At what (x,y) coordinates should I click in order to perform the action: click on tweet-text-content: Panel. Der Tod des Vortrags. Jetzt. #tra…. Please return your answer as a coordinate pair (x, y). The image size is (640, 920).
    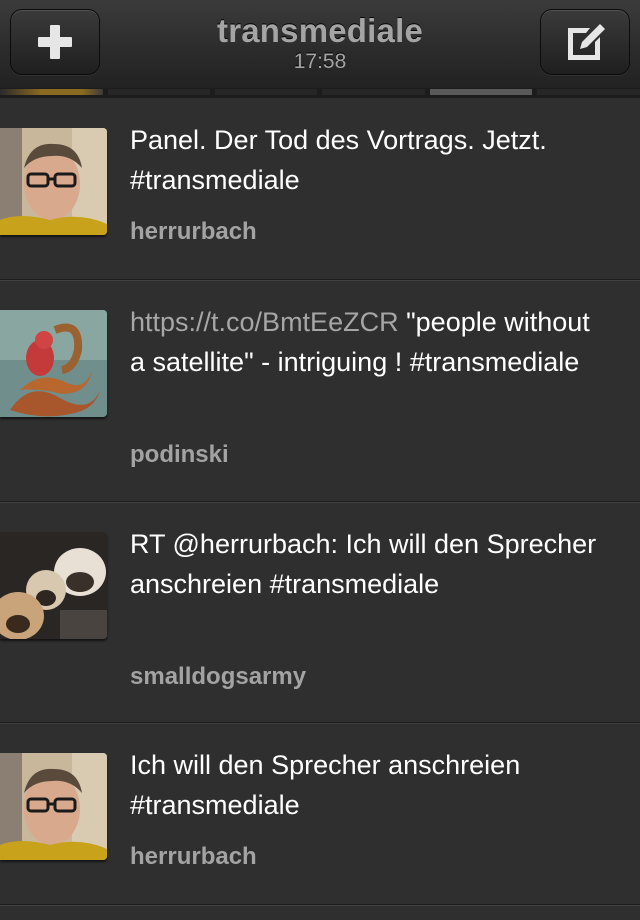
    Looking at the image, I should click on (338, 160).